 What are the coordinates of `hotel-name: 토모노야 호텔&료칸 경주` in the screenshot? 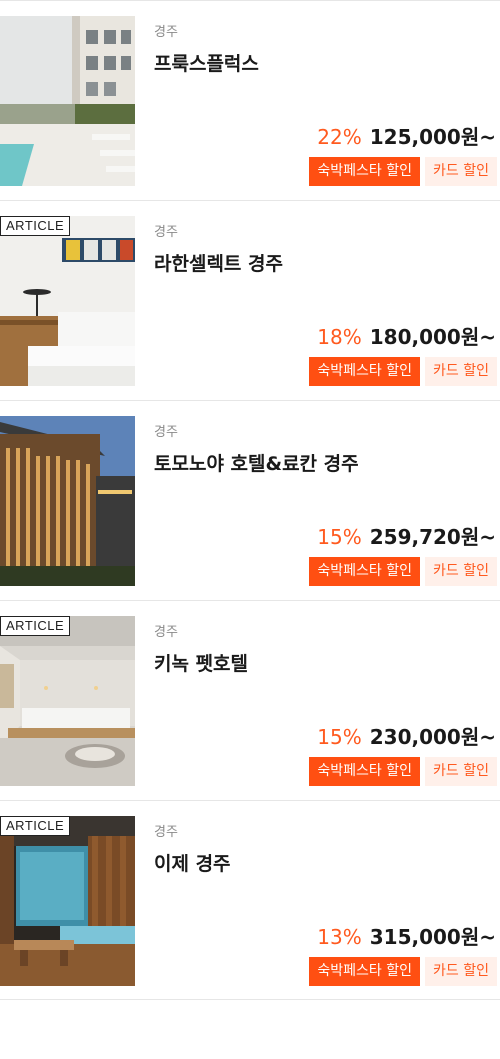 It's located at (256, 462).